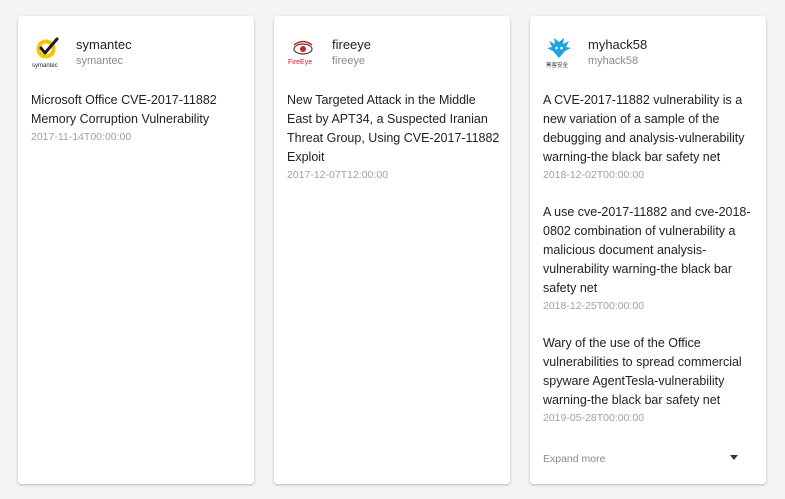 The image size is (785, 499). What do you see at coordinates (734, 457) in the screenshot?
I see `chevron-down-icon` at bounding box center [734, 457].